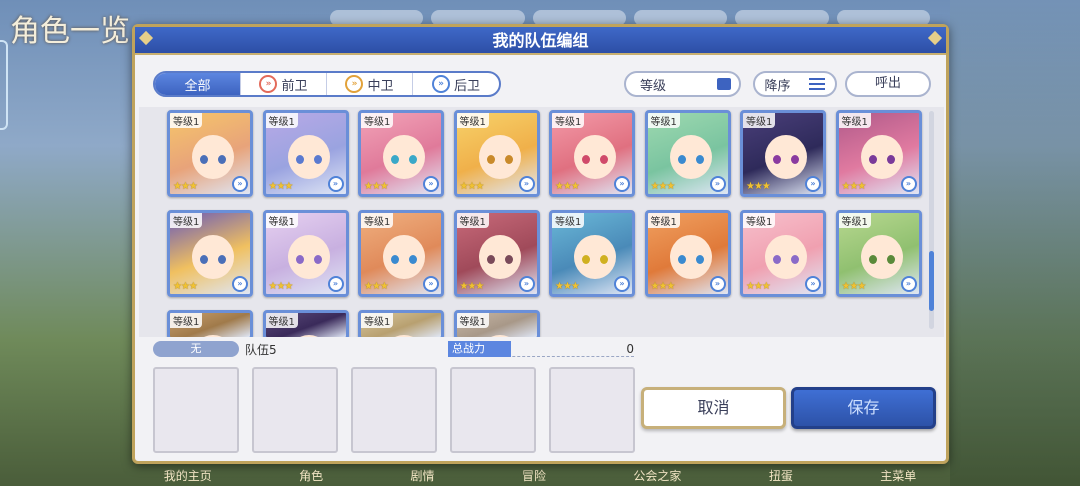 This screenshot has height=486, width=1080. Describe the element at coordinates (311, 475) in the screenshot. I see `nav-characters: 角色` at that location.